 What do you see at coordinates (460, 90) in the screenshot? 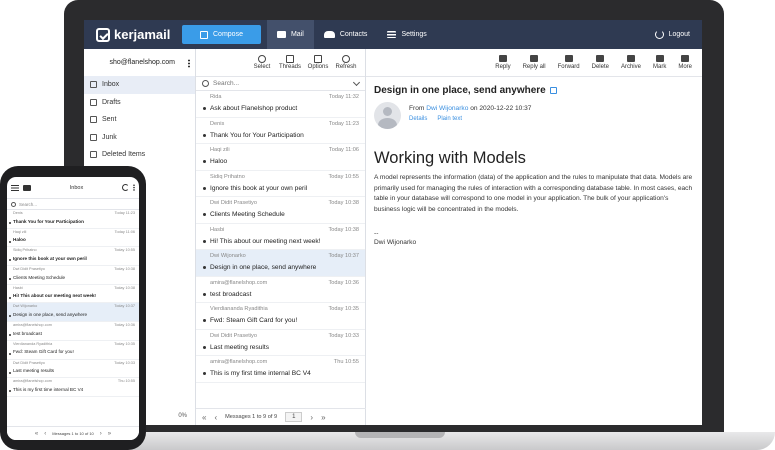
I see `subject-text: Design in one place, send anywhere` at bounding box center [460, 90].